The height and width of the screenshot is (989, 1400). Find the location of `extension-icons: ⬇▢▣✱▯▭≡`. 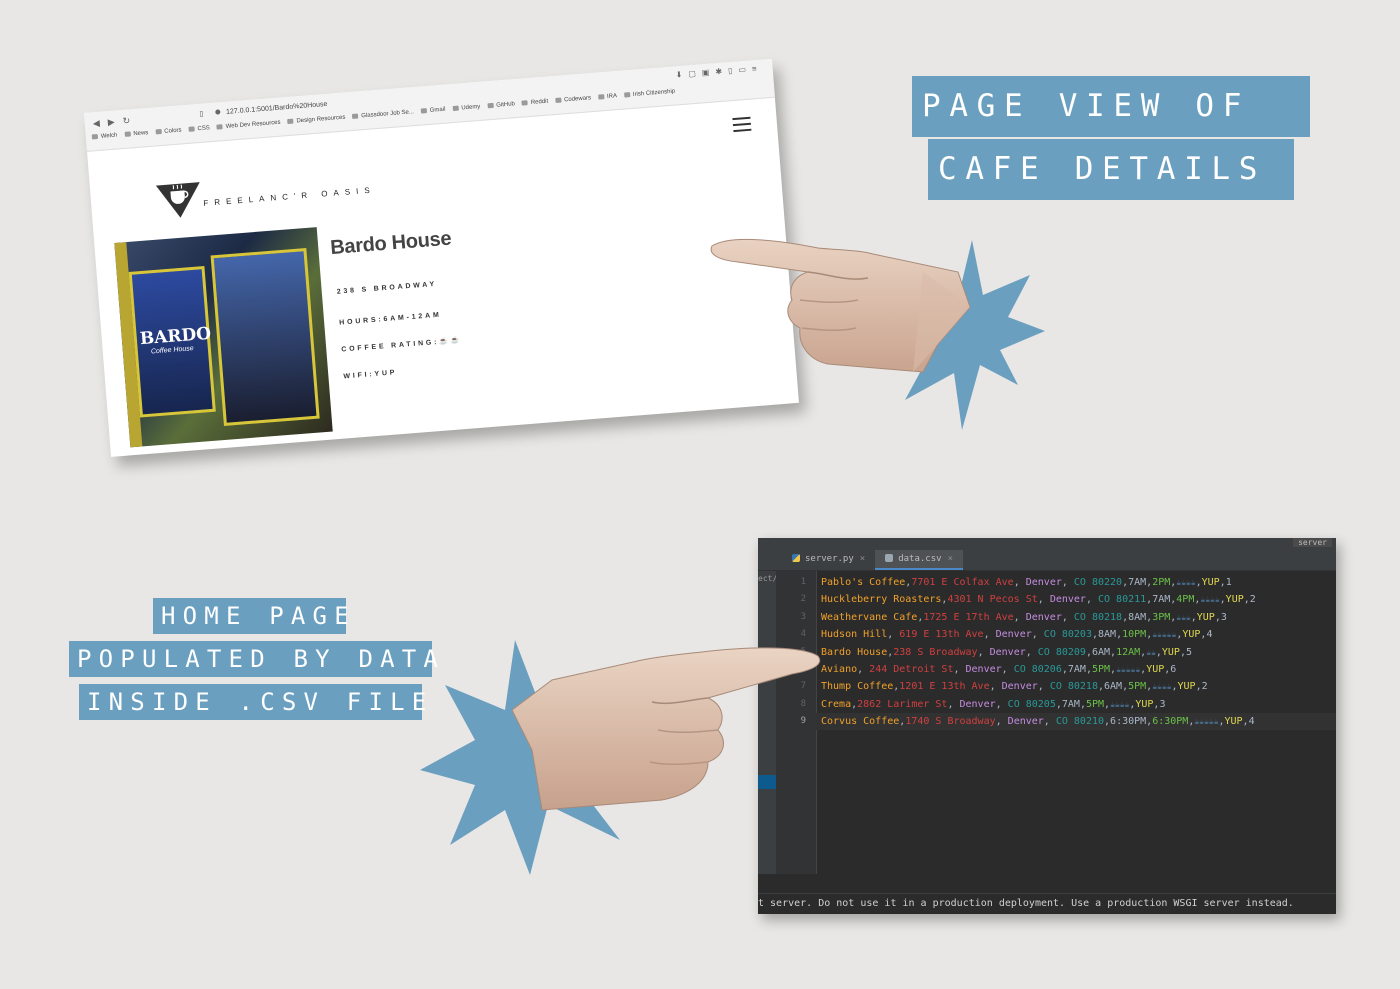

extension-icons: ⬇▢▣✱▯▭≡ is located at coordinates (719, 72).